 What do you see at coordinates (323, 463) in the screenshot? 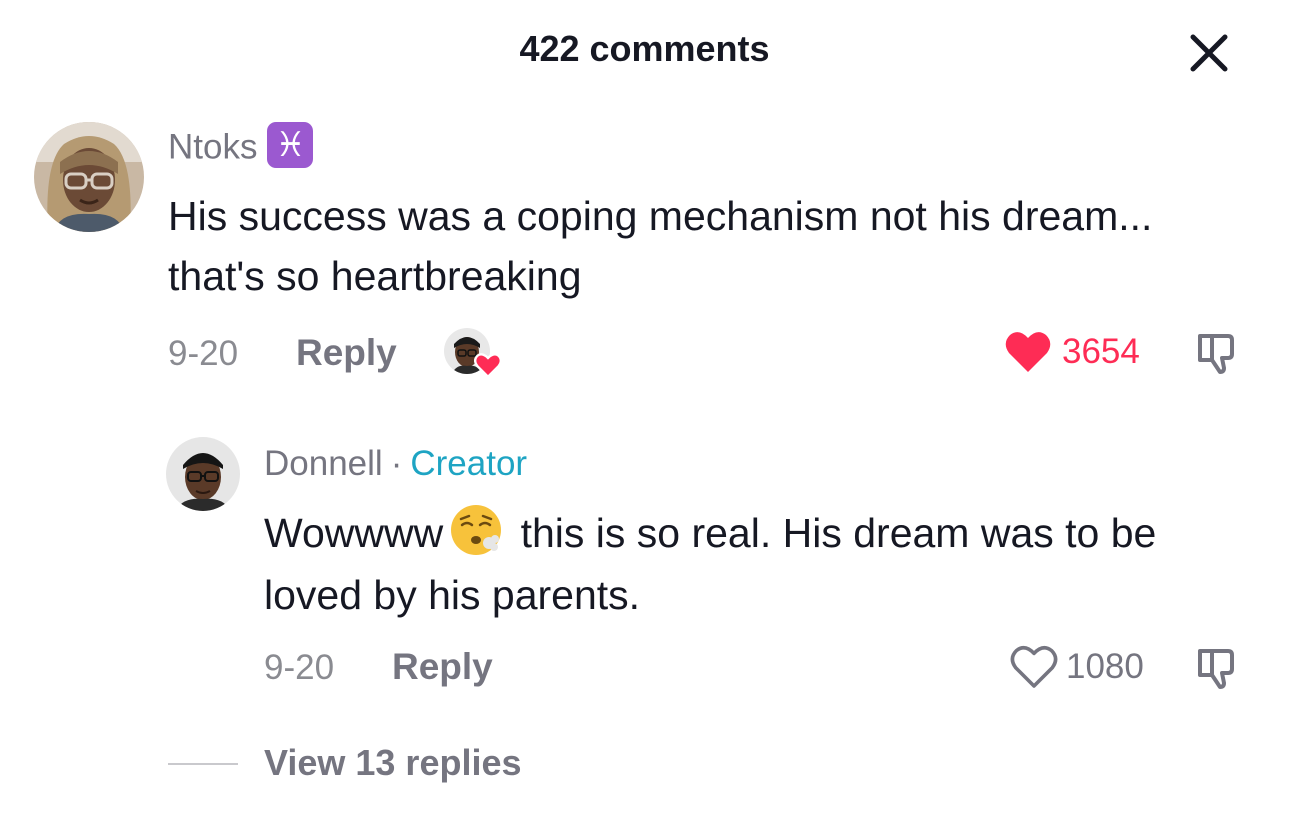
I see `username-text: Donnell` at bounding box center [323, 463].